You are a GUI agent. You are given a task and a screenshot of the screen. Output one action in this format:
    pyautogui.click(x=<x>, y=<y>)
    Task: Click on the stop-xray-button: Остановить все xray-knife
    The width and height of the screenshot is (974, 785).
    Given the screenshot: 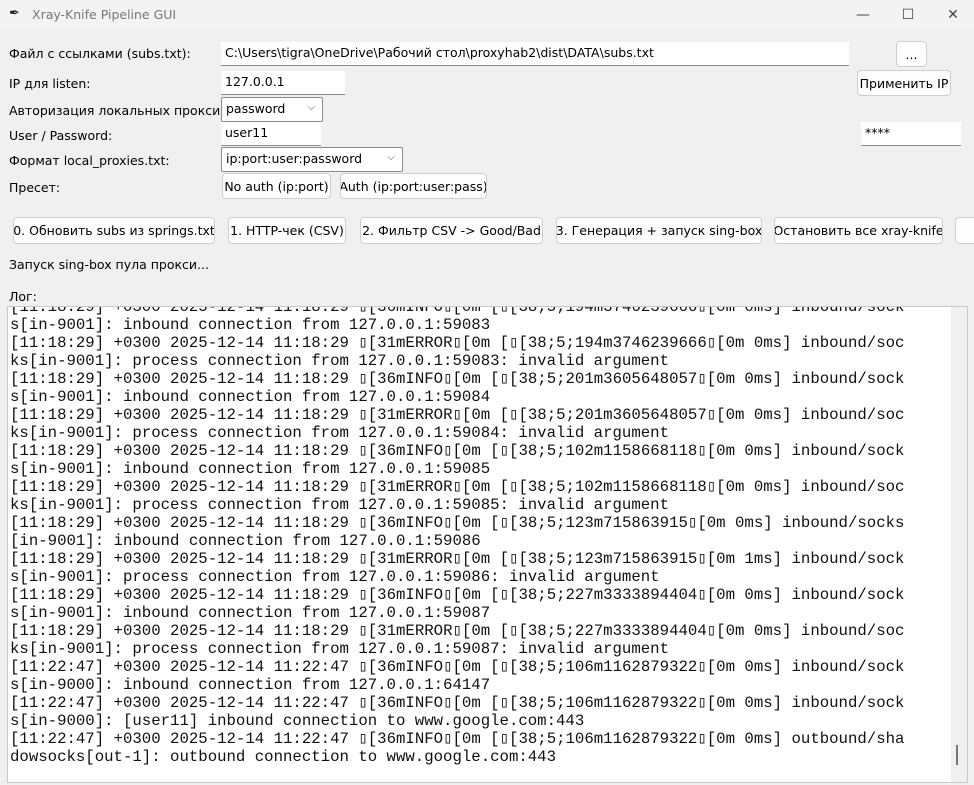 What is the action you would take?
    pyautogui.click(x=858, y=230)
    